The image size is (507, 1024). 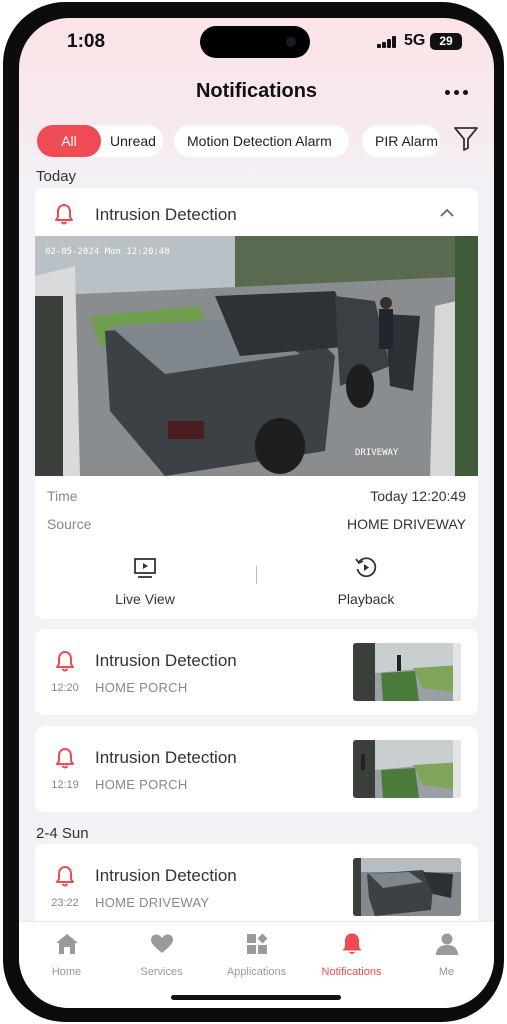 What do you see at coordinates (145, 568) in the screenshot?
I see `live-view-icon` at bounding box center [145, 568].